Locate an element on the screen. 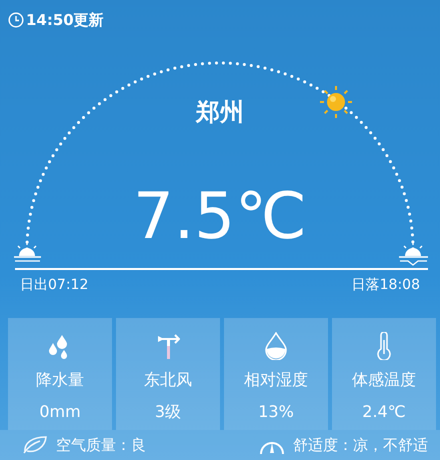 This screenshot has height=460, width=440. metric-label: 东北风 is located at coordinates (168, 380).